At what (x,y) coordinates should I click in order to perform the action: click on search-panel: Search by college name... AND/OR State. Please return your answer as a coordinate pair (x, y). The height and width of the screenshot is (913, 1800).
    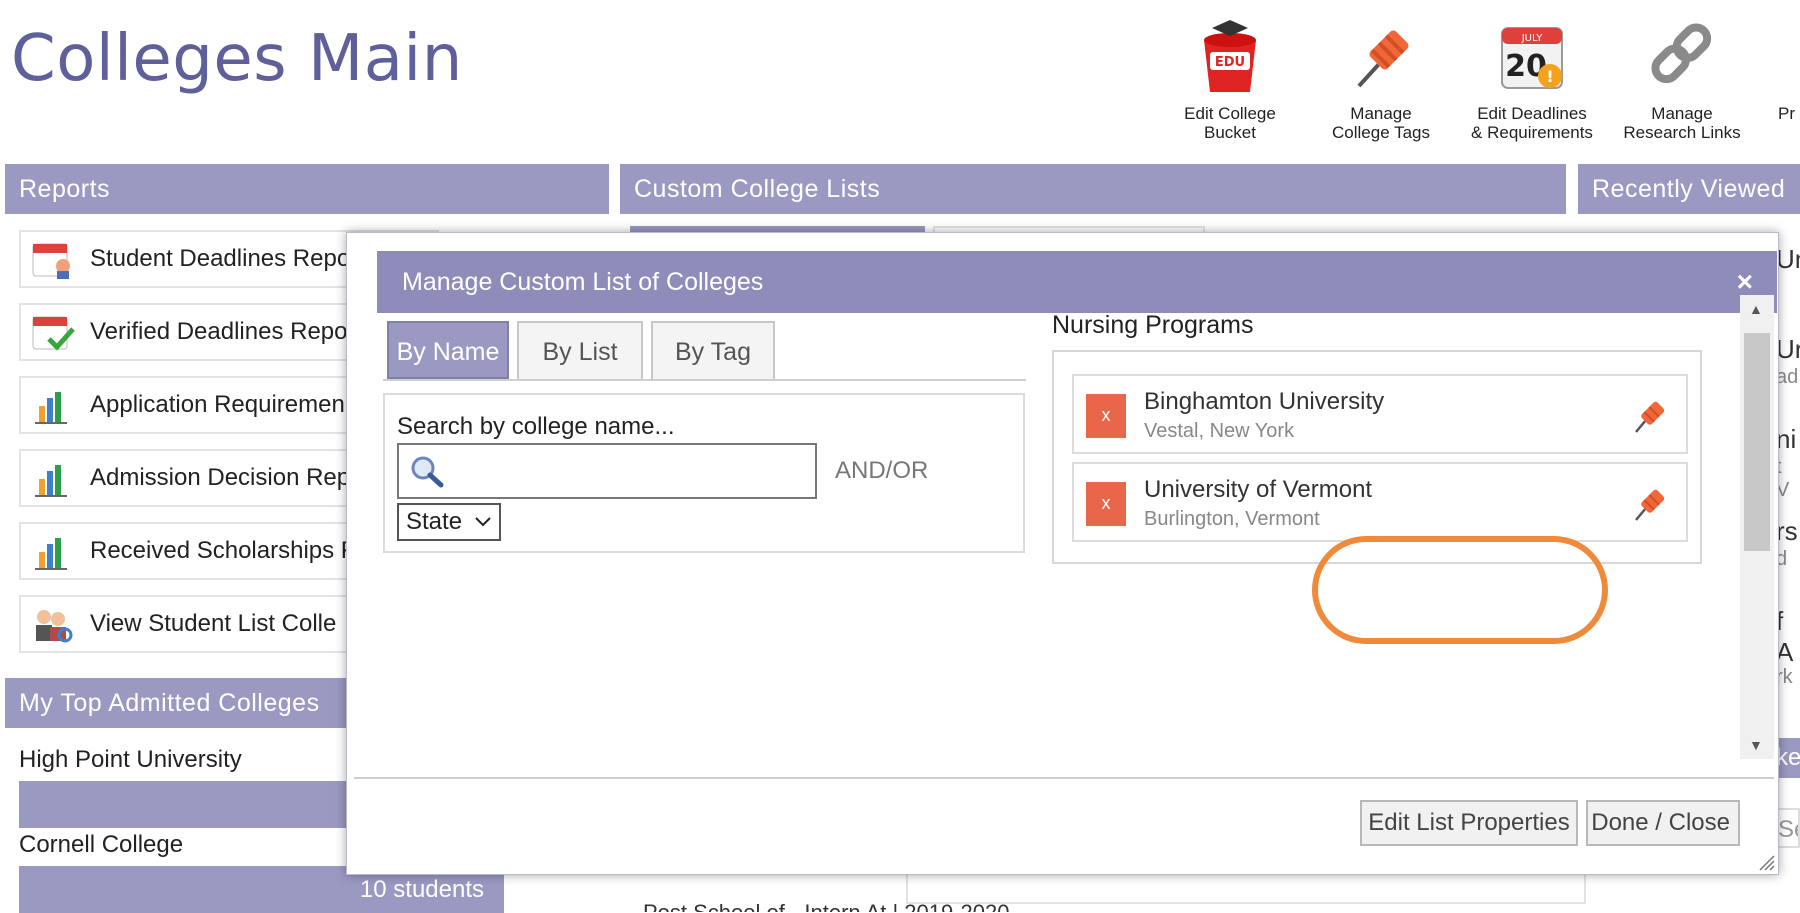
    Looking at the image, I should click on (704, 473).